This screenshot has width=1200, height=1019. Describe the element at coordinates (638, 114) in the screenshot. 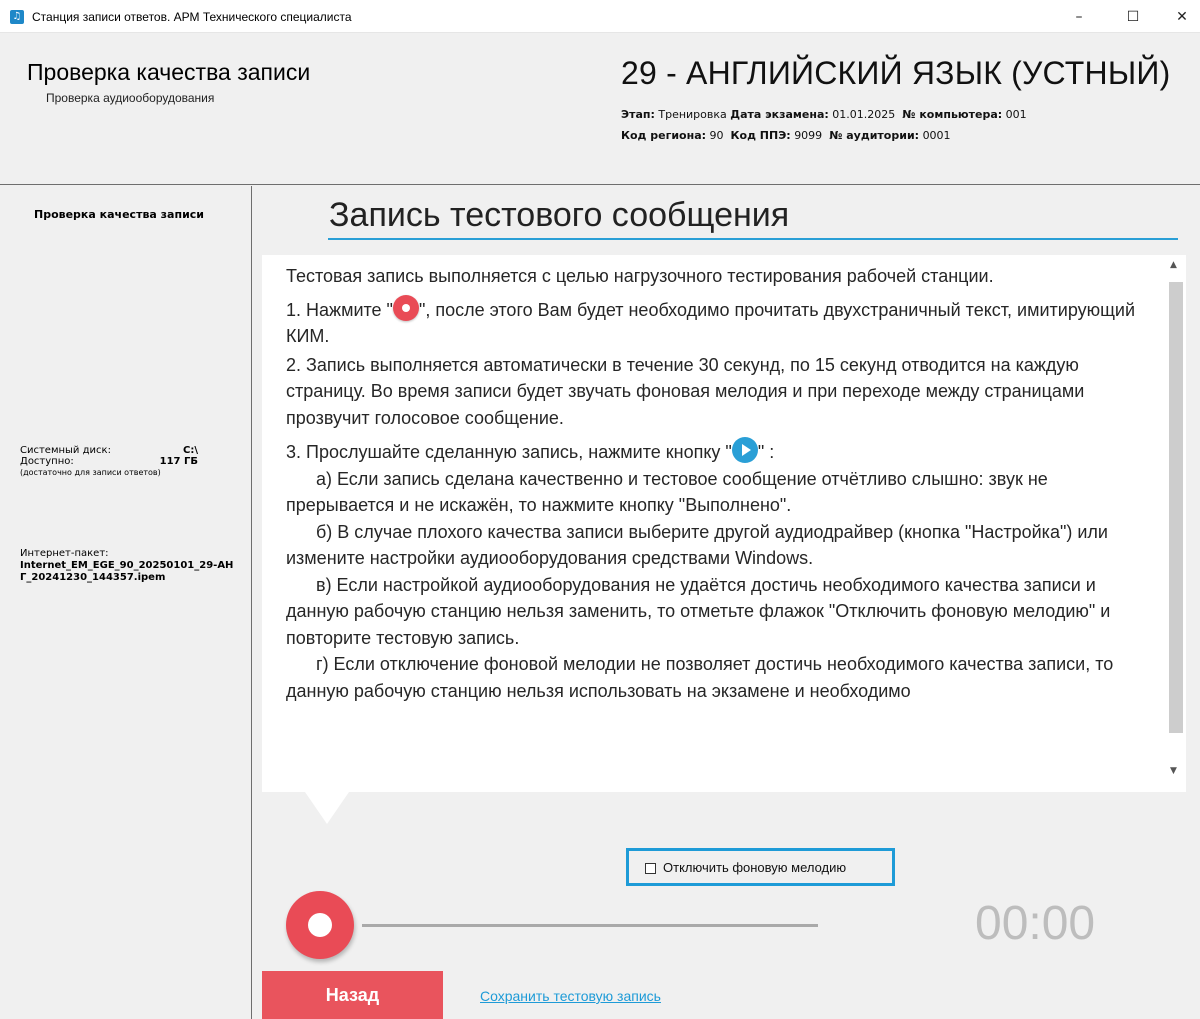

I see `stage-label: Этап:` at that location.